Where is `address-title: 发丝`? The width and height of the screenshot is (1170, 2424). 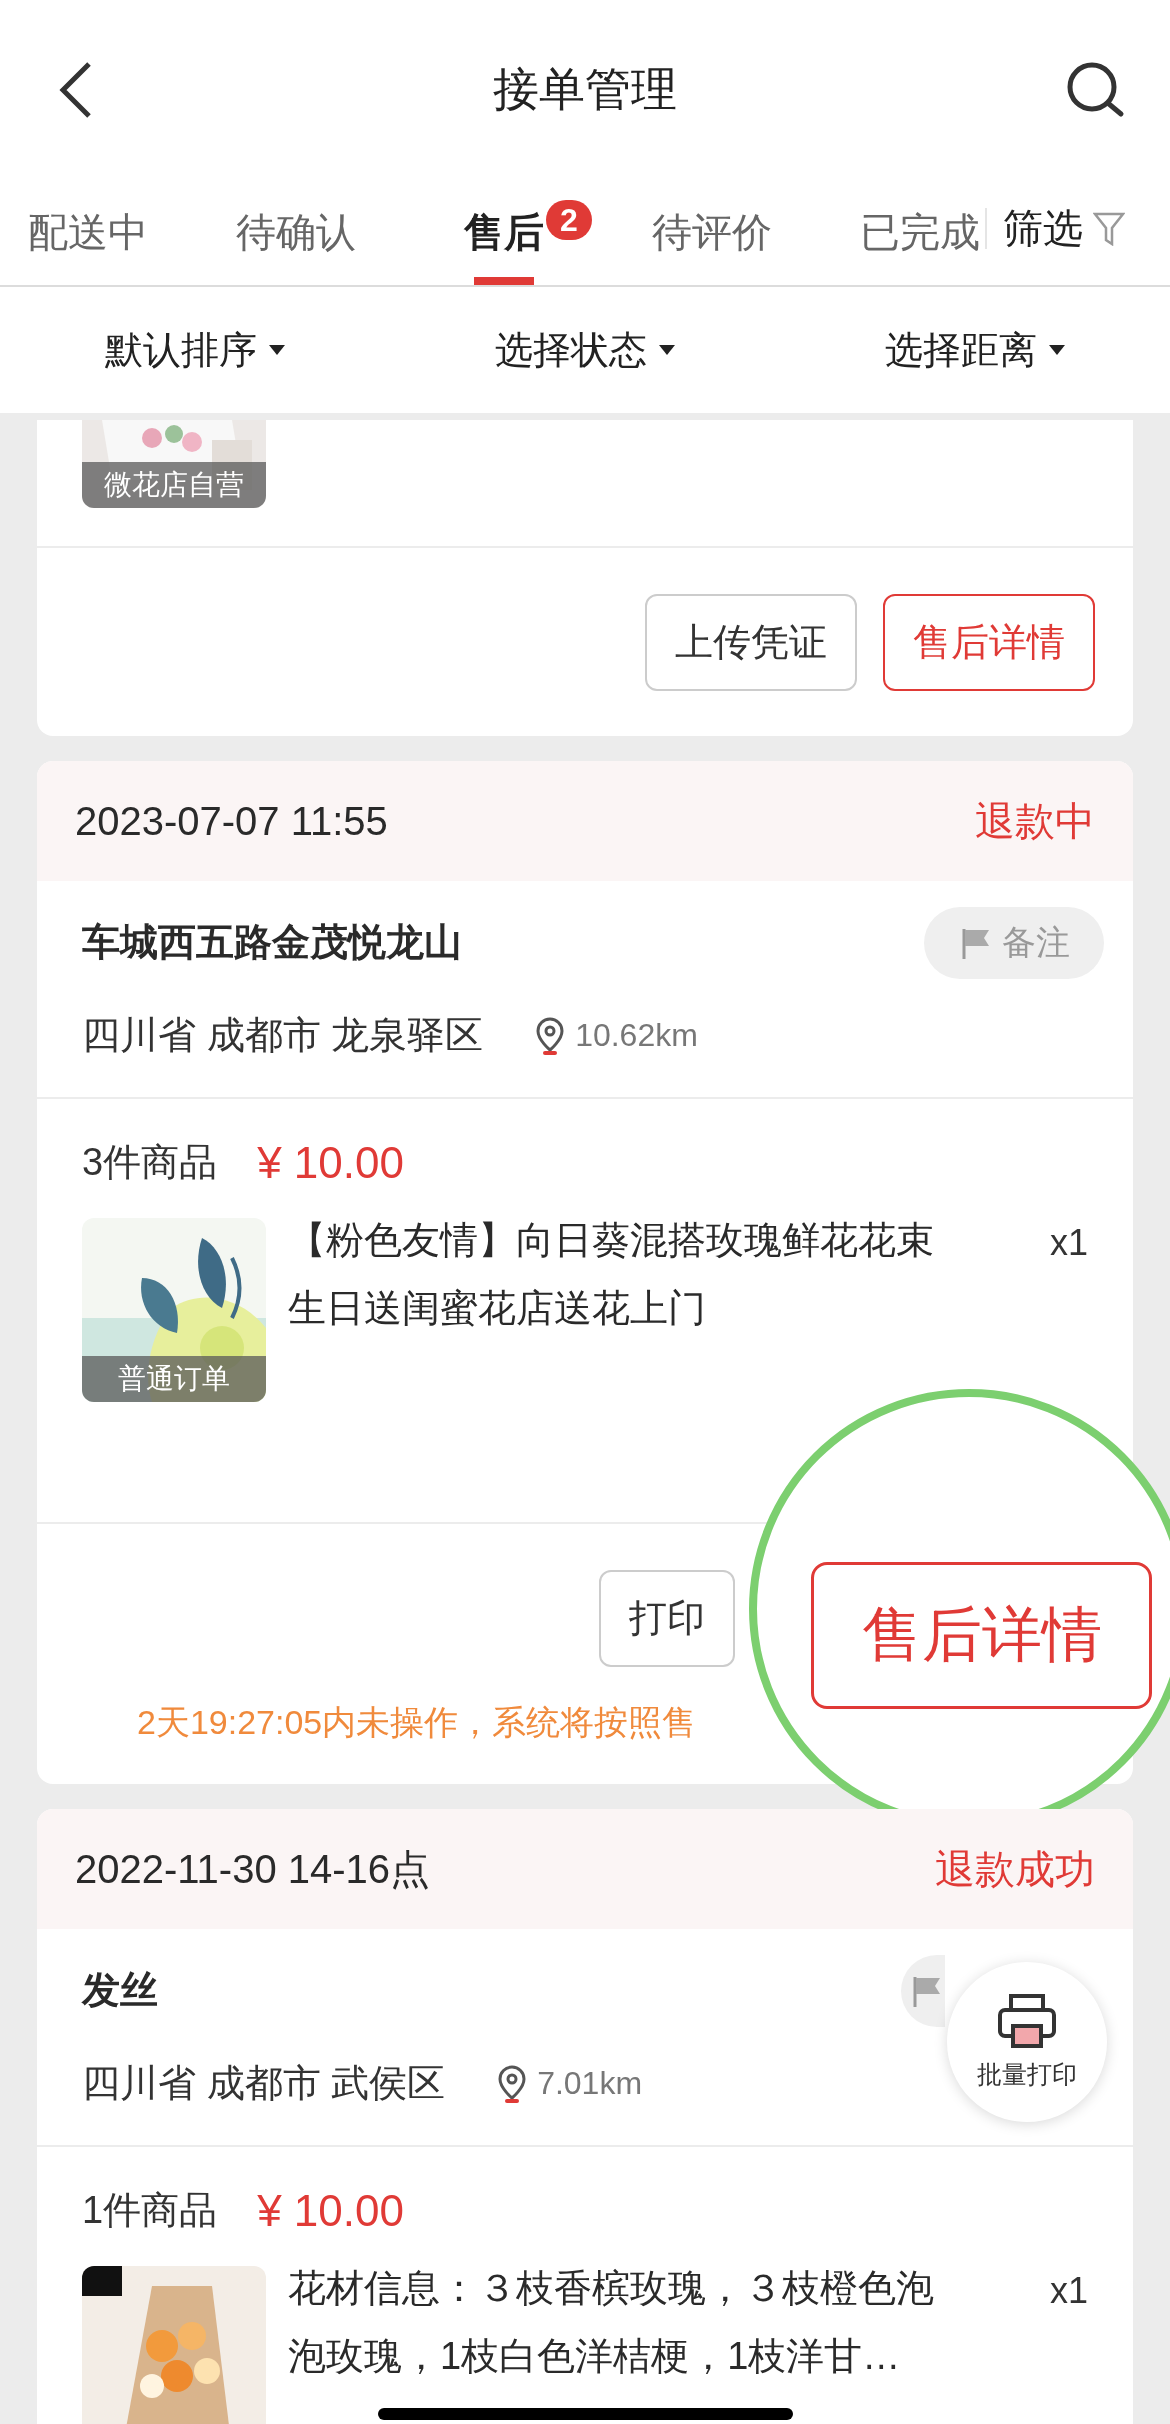
address-title: 发丝 is located at coordinates (120, 1990).